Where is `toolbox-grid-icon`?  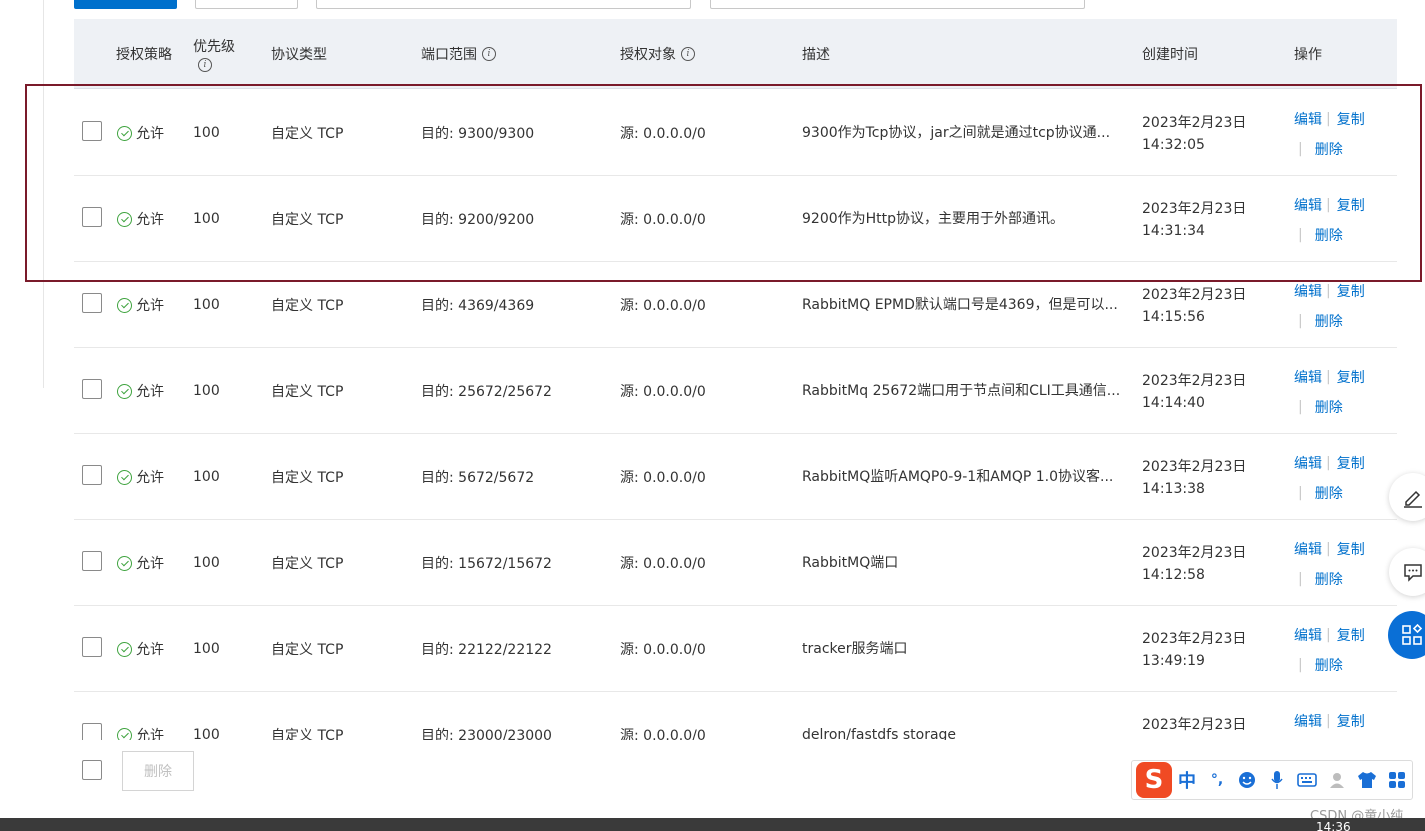
toolbox-grid-icon is located at coordinates (1397, 780).